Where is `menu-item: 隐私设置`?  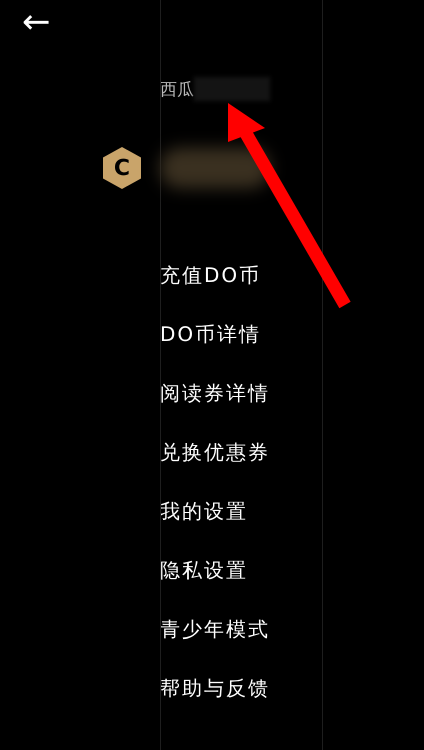 menu-item: 隐私设置 is located at coordinates (204, 570).